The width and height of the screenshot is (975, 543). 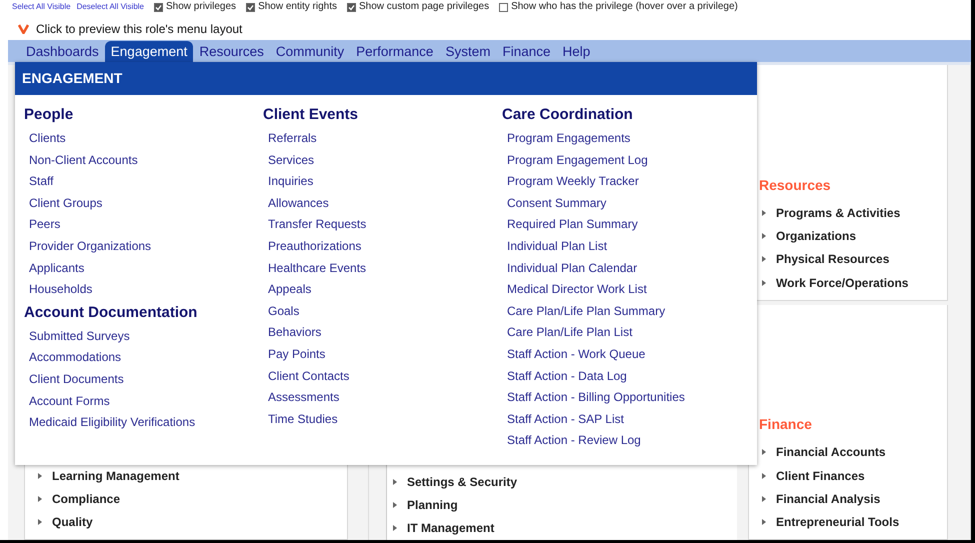 I want to click on menu-link: Assessments, so click(x=301, y=398).